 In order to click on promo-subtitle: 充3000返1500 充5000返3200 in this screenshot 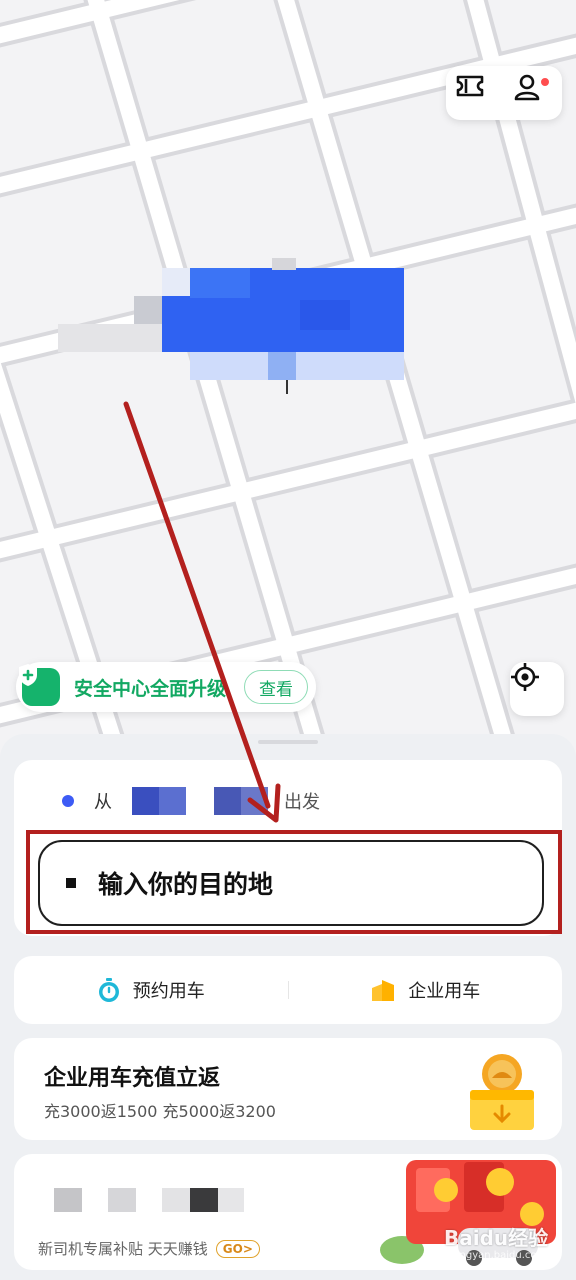, I will do `click(160, 1111)`.